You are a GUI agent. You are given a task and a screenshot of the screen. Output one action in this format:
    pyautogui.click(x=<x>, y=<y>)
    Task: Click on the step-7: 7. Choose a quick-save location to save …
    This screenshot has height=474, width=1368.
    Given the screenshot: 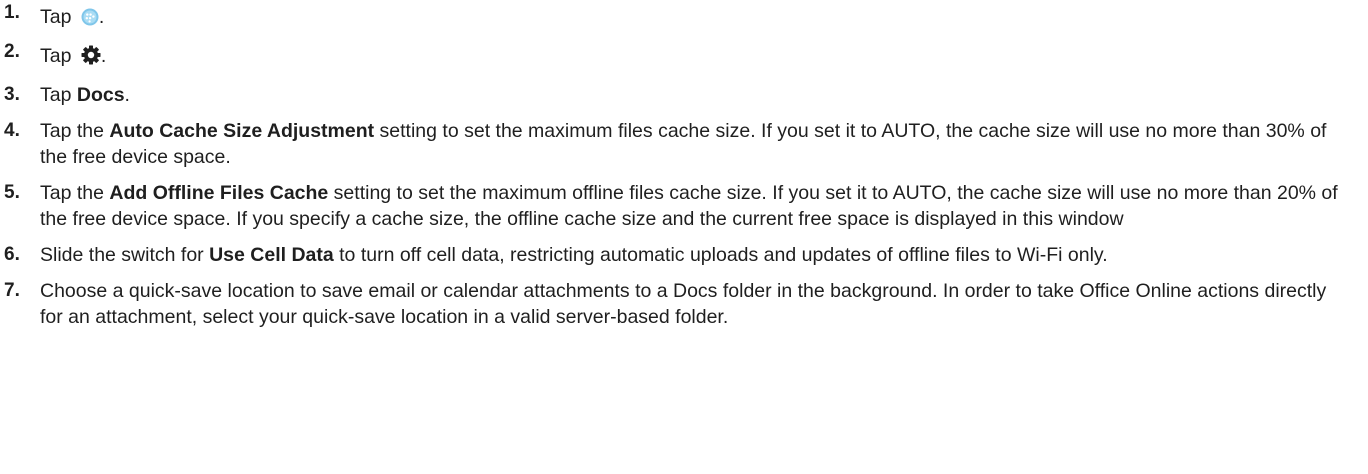 What is the action you would take?
    pyautogui.click(x=677, y=304)
    